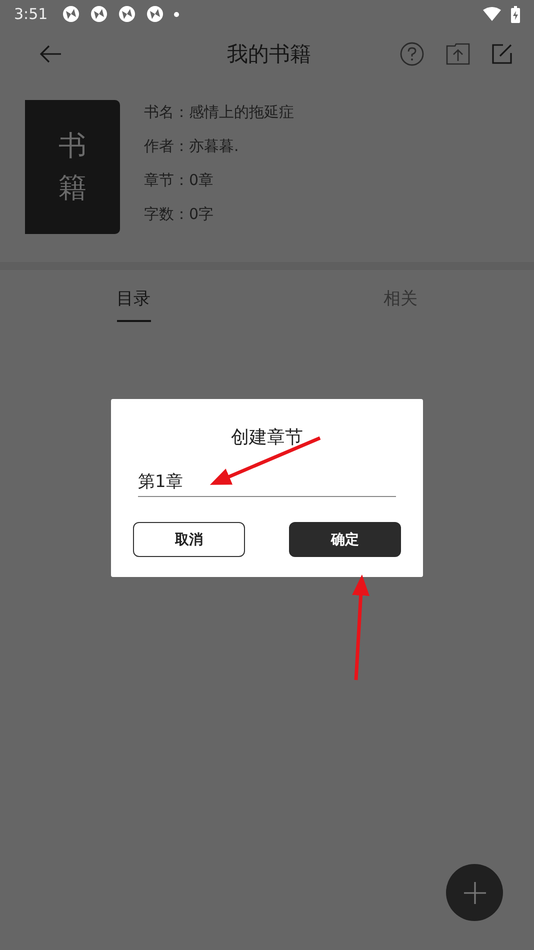  I want to click on wifi-icon, so click(492, 14).